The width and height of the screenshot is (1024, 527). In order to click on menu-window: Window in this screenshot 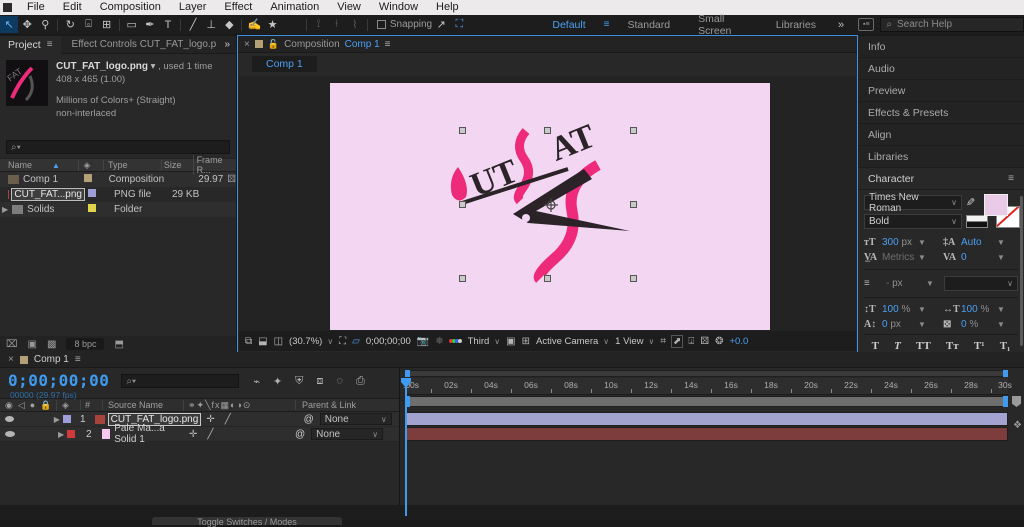, I will do `click(398, 7)`.